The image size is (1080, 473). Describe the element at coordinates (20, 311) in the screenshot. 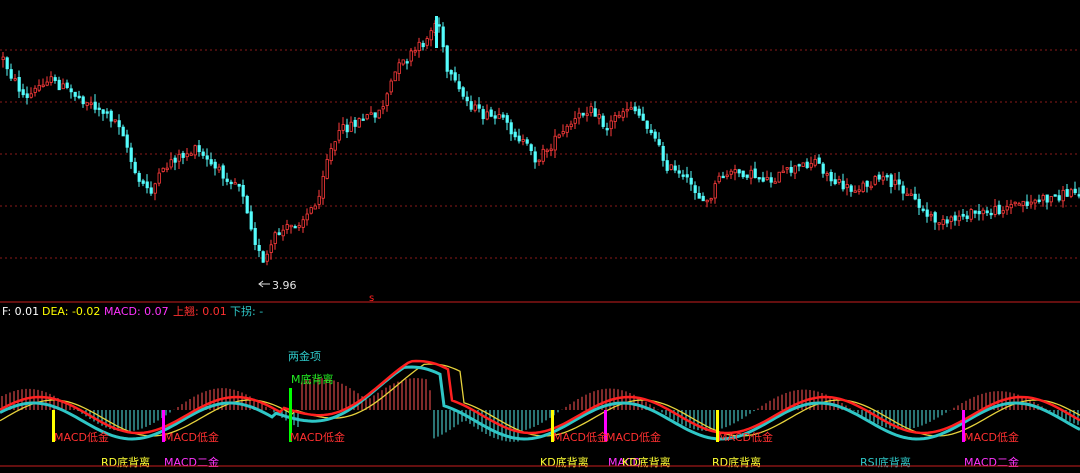

I see `dif-value: F: 0.01` at that location.